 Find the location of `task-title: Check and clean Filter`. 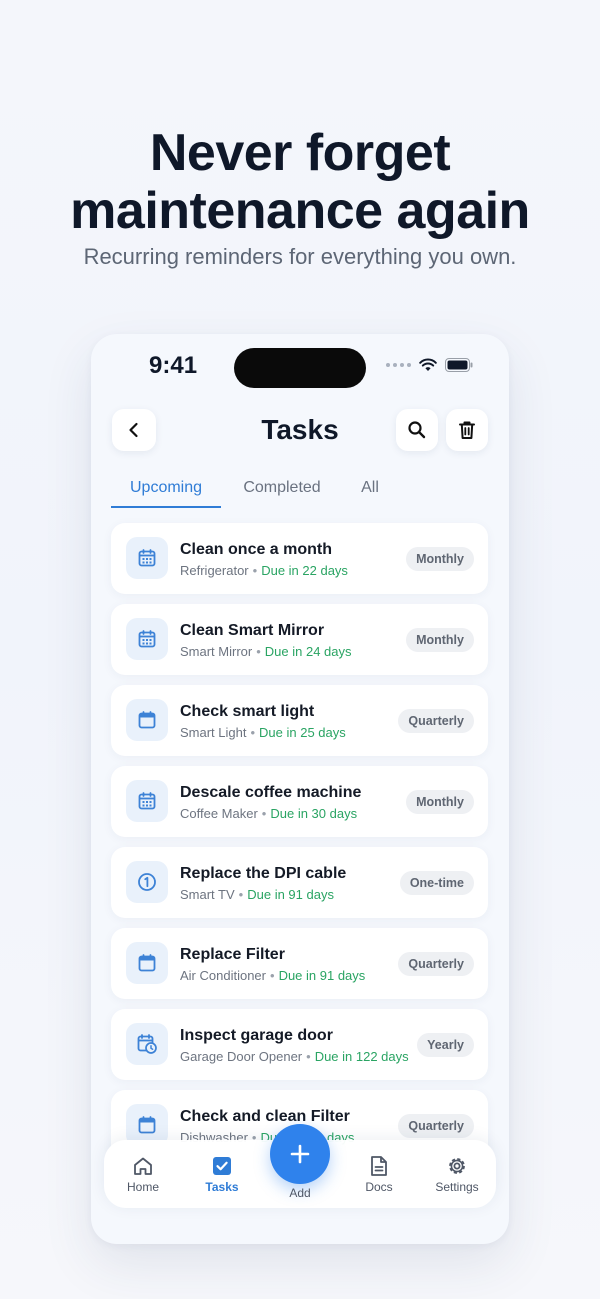

task-title: Check and clean Filter is located at coordinates (265, 1116).